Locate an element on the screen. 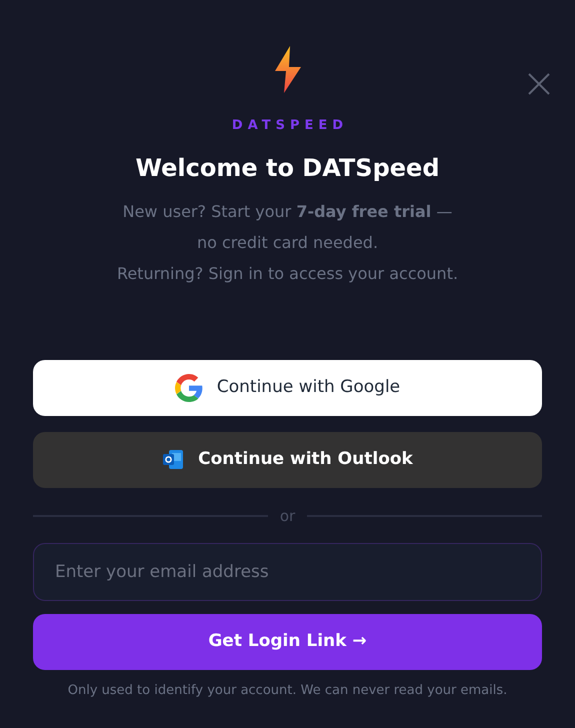 The width and height of the screenshot is (575, 728). email-field: Enter your email address is located at coordinates (287, 572).